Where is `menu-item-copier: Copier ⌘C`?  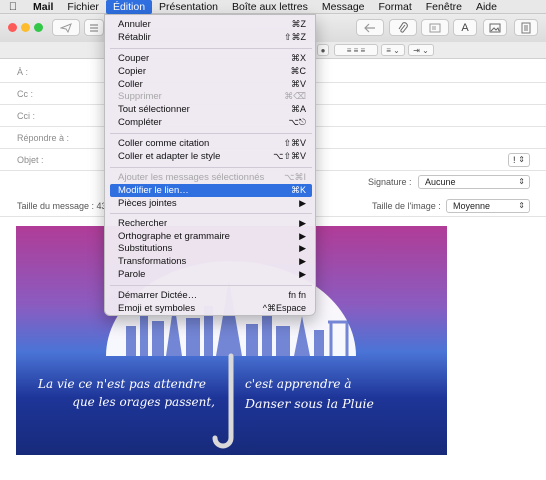
menu-item-copier: Copier ⌘C is located at coordinates (211, 71).